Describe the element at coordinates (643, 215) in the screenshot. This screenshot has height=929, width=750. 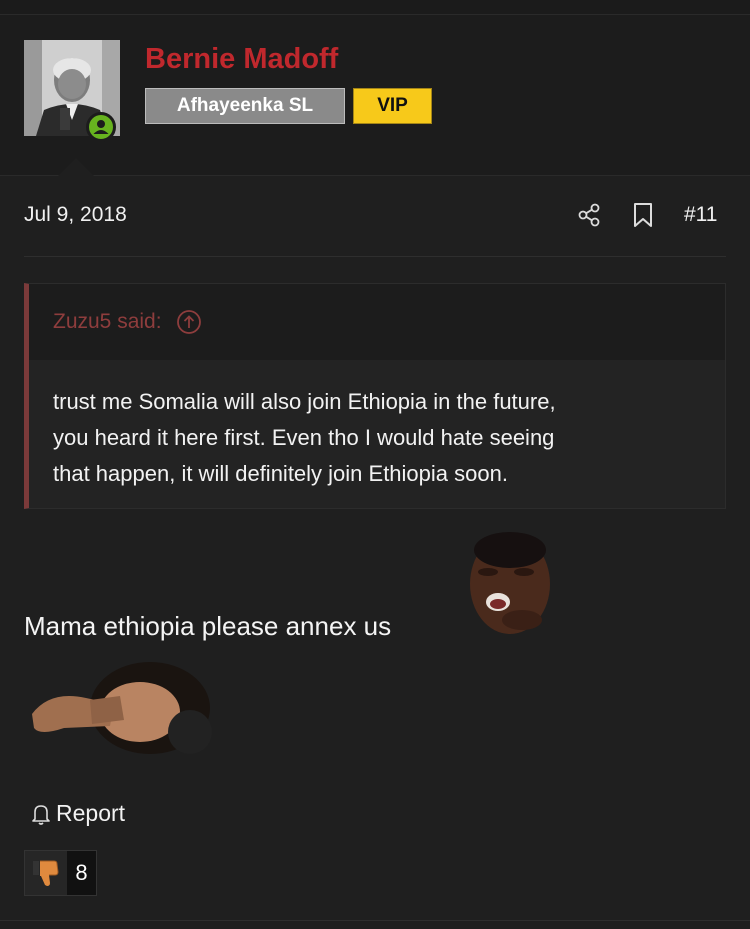
I see `bookmark-icon` at that location.